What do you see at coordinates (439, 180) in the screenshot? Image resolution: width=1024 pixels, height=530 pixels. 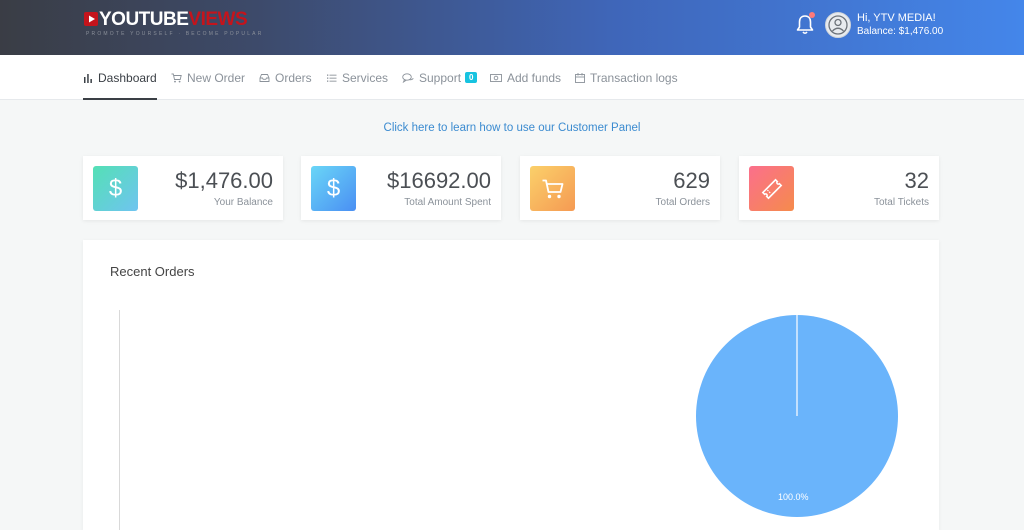 I see `stat-value: $16692.00` at bounding box center [439, 180].